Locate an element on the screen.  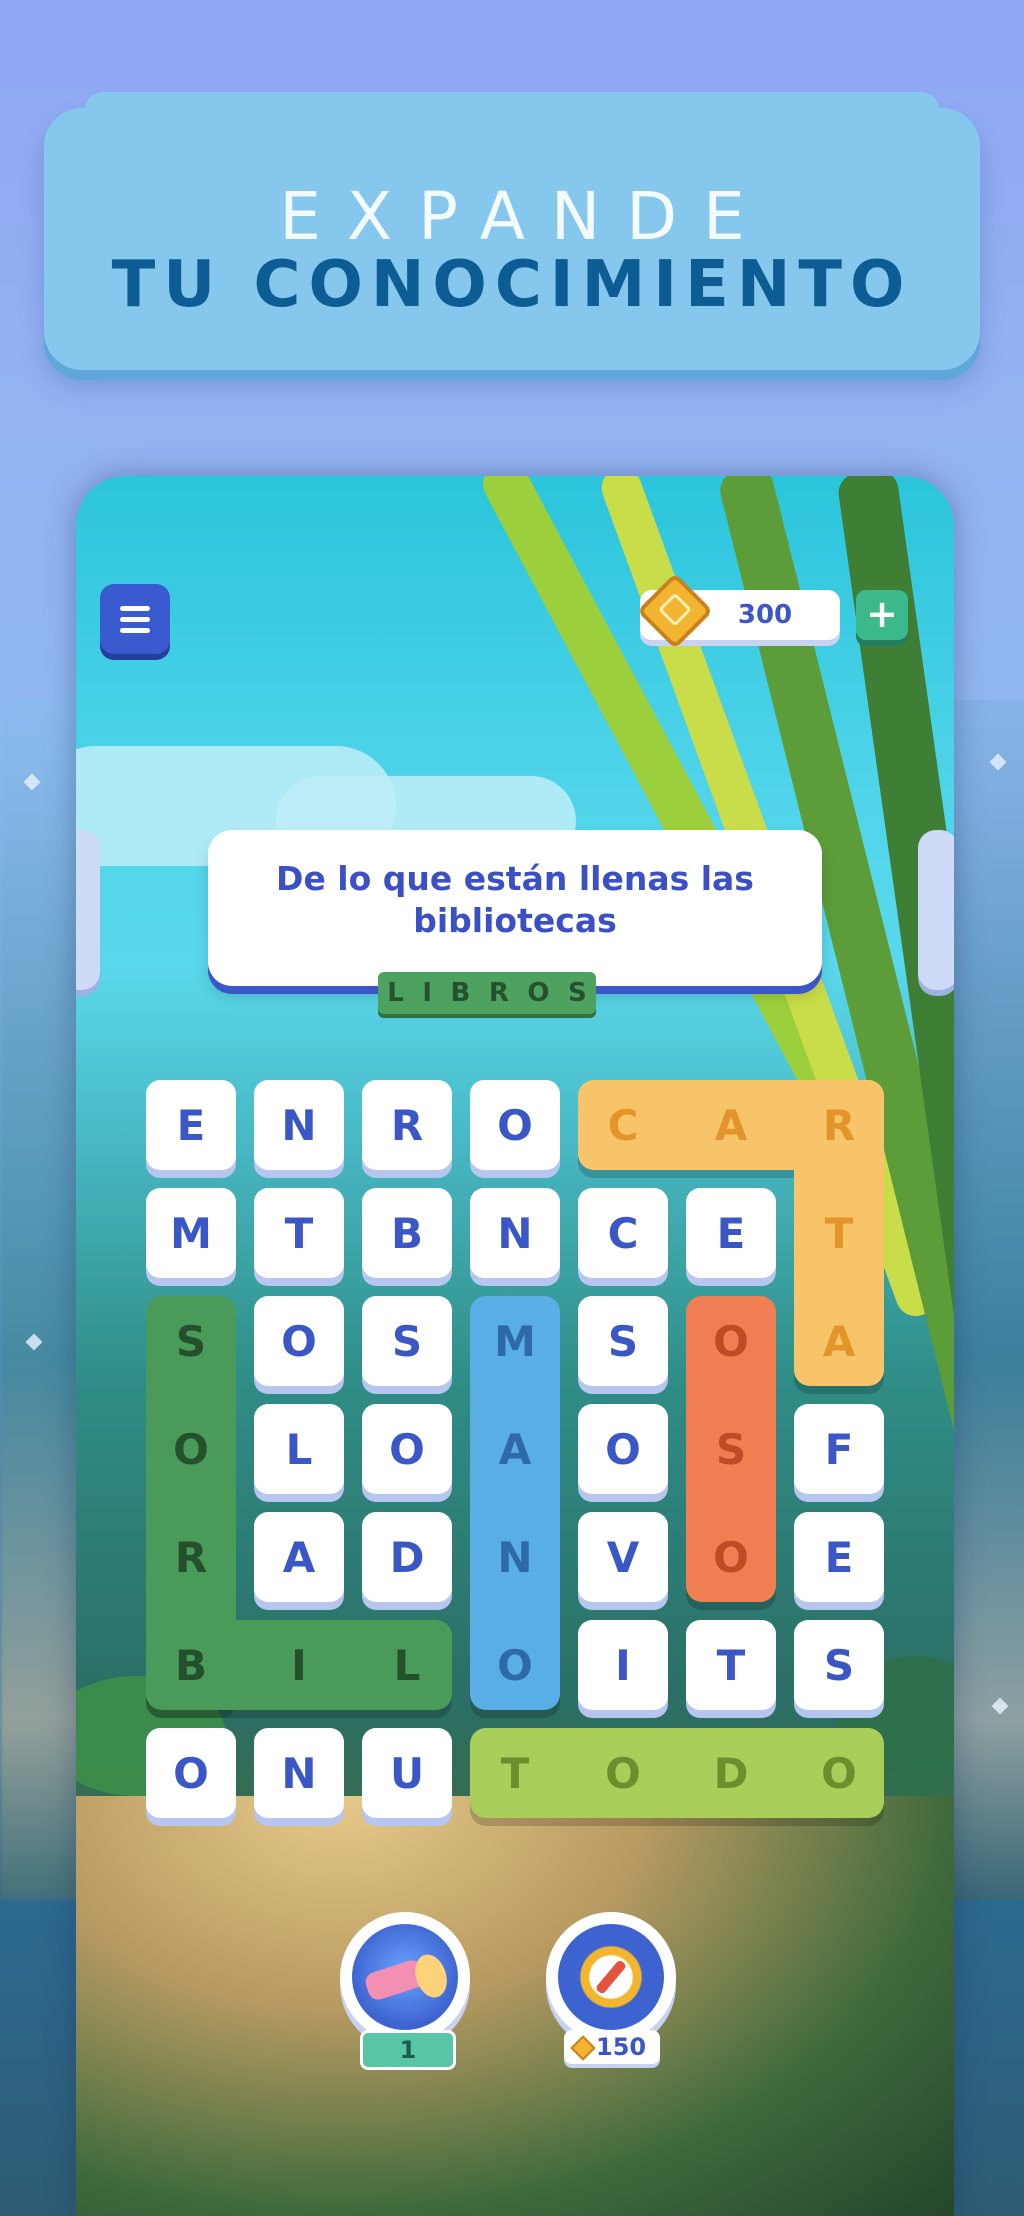
promo-banner: EXPANDE TU CONOCIMIENTO is located at coordinates (512, 231).